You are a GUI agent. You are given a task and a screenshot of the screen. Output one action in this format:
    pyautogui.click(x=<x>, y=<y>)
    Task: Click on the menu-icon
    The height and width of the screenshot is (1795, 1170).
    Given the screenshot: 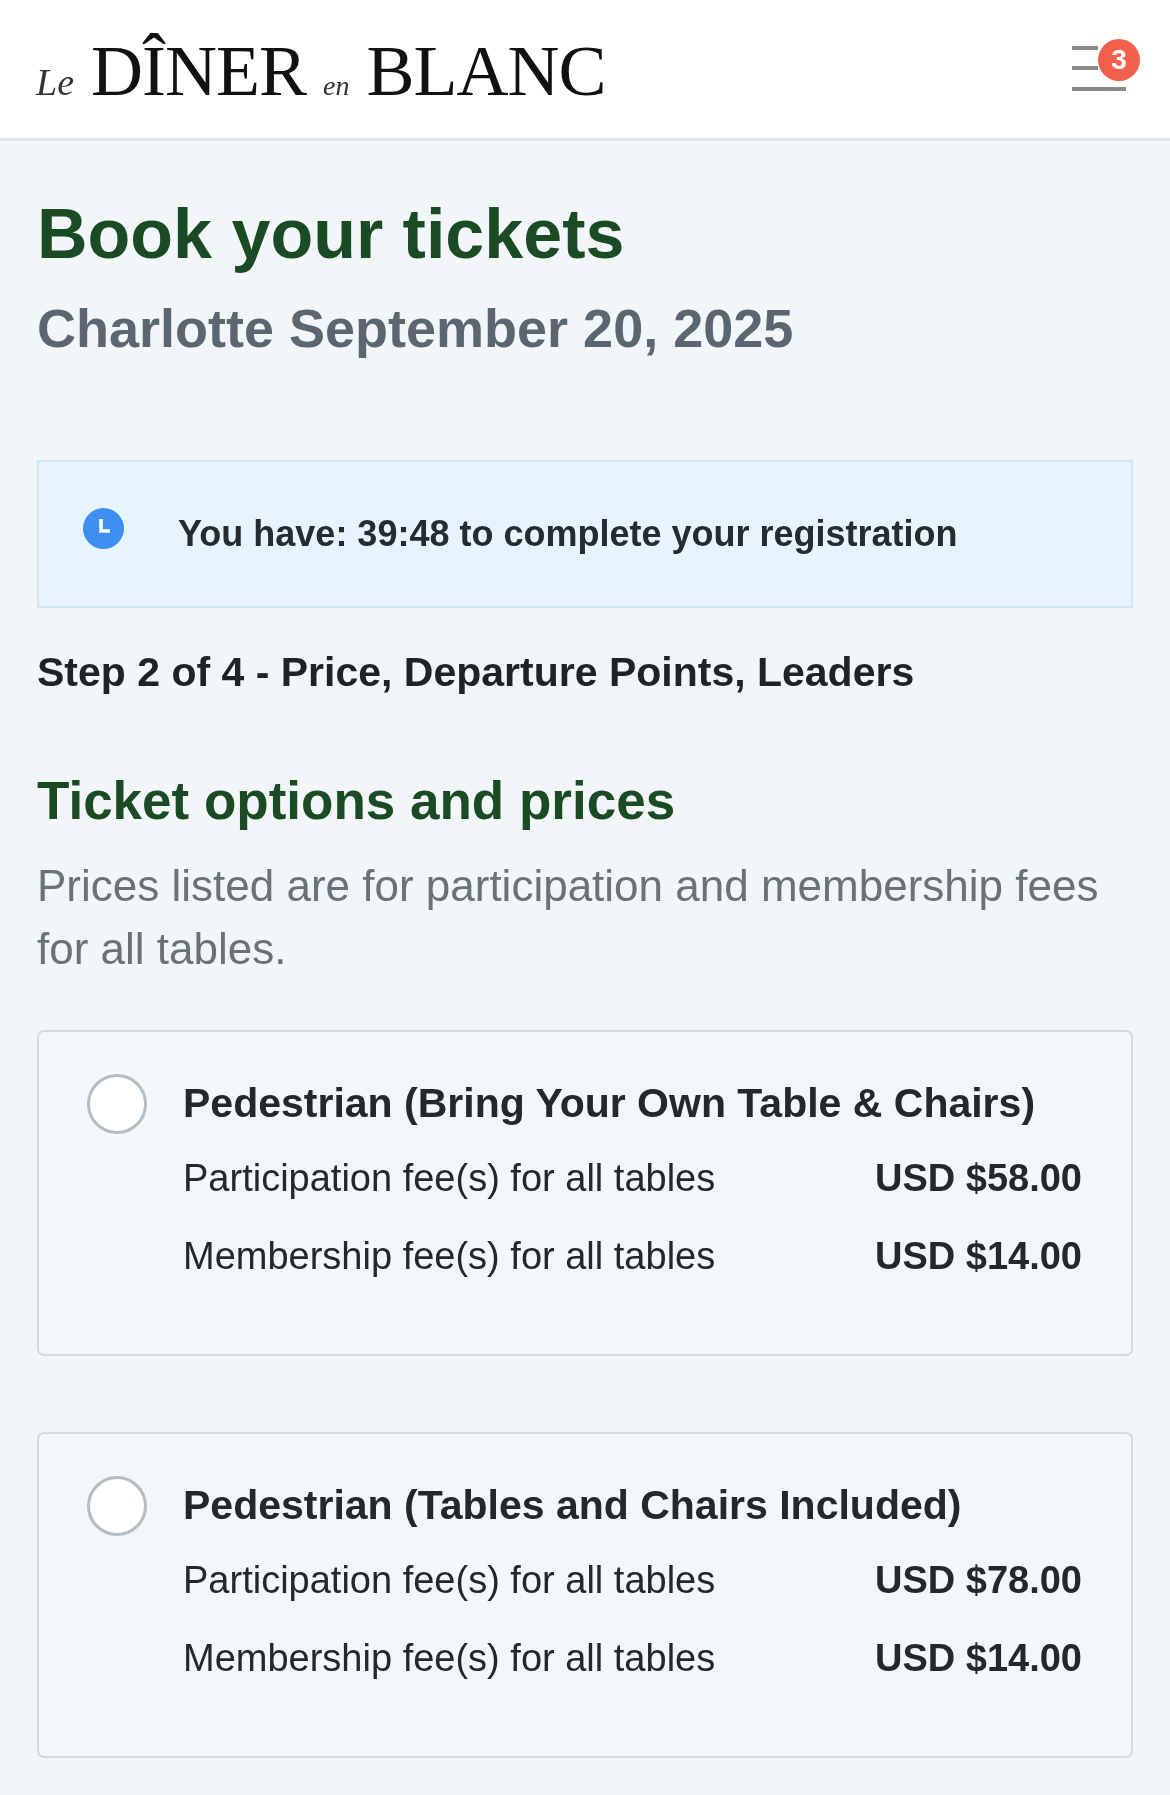 What is the action you would take?
    pyautogui.click(x=1099, y=68)
    